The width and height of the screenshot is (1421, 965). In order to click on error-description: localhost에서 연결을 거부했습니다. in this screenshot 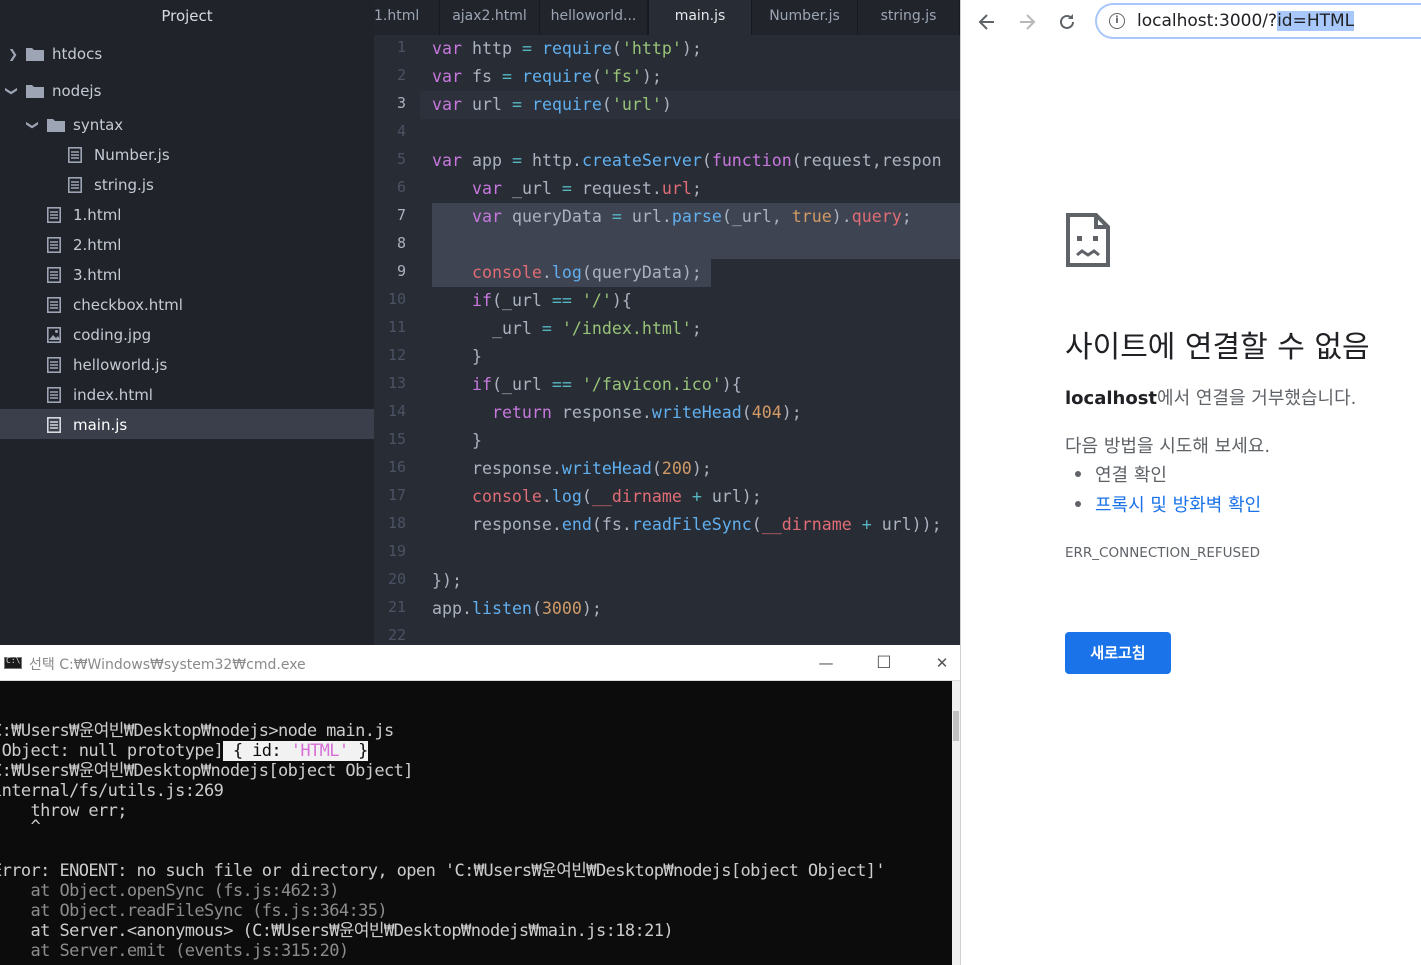, I will do `click(1210, 397)`.